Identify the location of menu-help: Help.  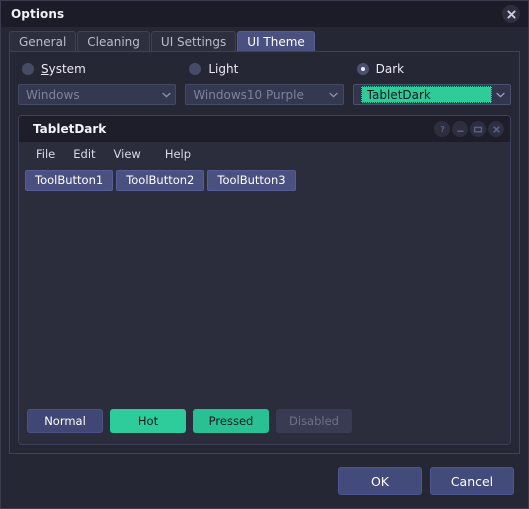
(178, 154).